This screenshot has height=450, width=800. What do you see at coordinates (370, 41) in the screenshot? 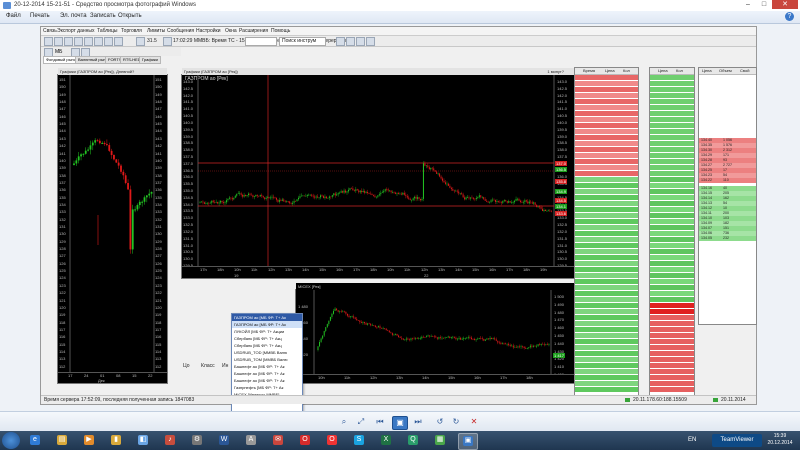
I see `toolbar-news-icon` at bounding box center [370, 41].